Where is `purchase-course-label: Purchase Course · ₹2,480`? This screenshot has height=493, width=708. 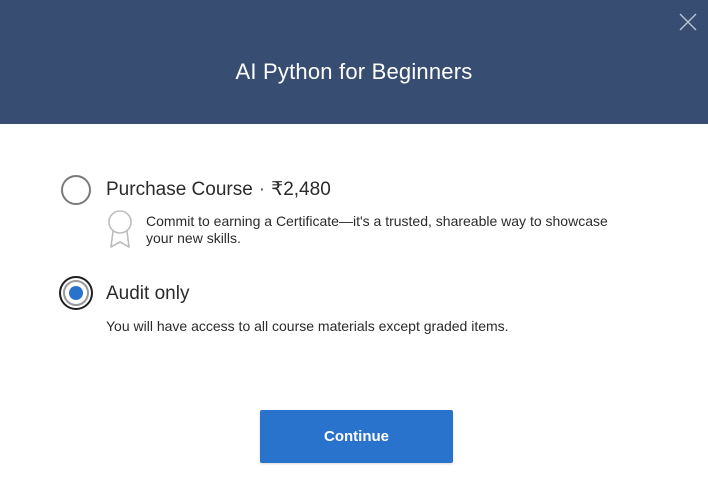
purchase-course-label: Purchase Course · ₹2,480 is located at coordinates (218, 190).